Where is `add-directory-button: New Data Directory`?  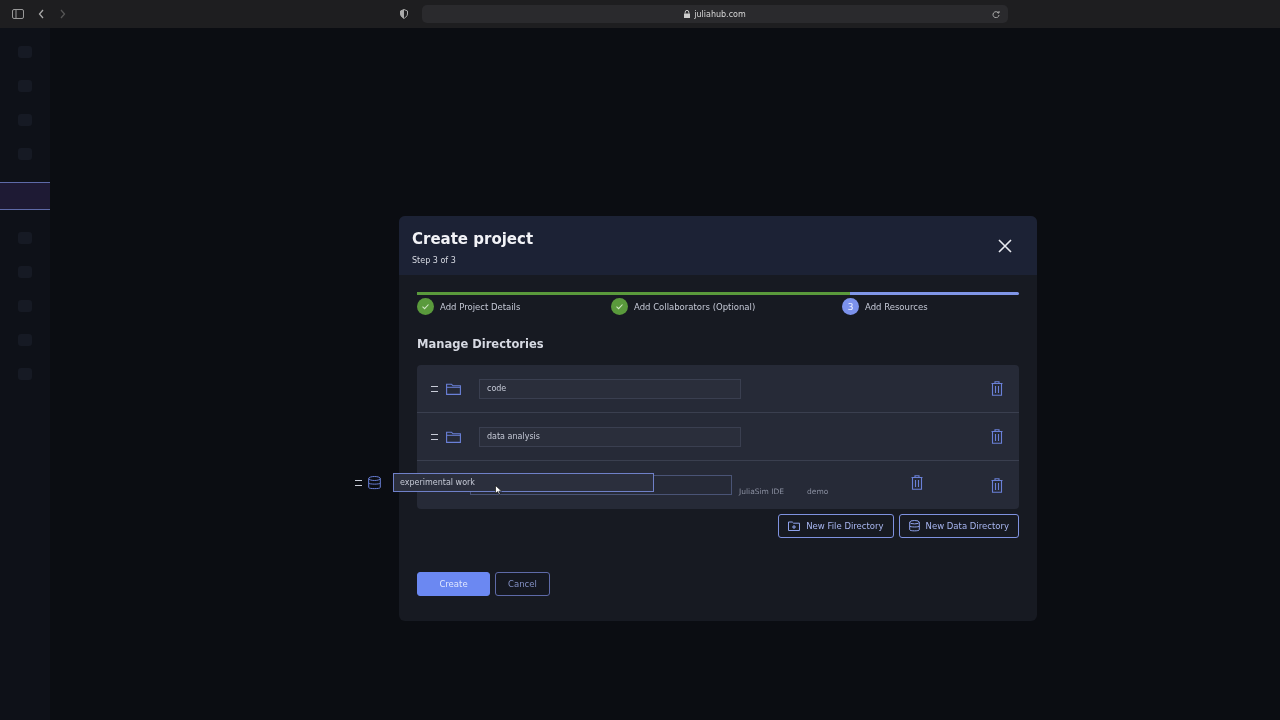 add-directory-button: New Data Directory is located at coordinates (958, 526).